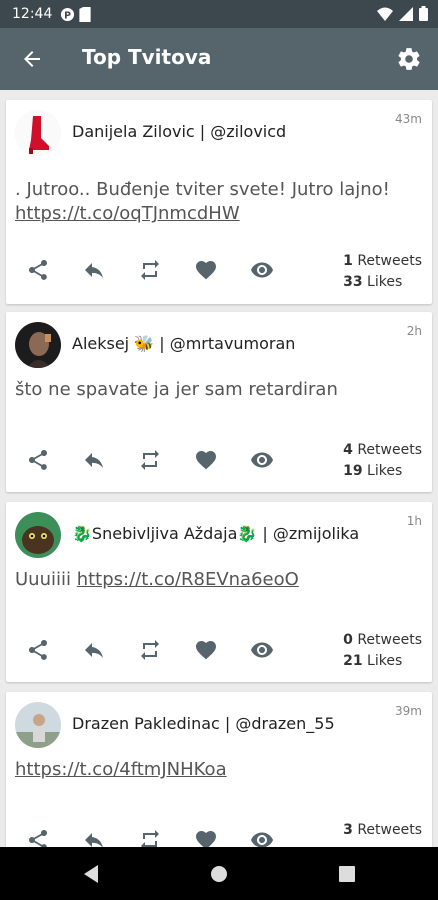  I want to click on red-boot-avatar-icon, so click(38, 133).